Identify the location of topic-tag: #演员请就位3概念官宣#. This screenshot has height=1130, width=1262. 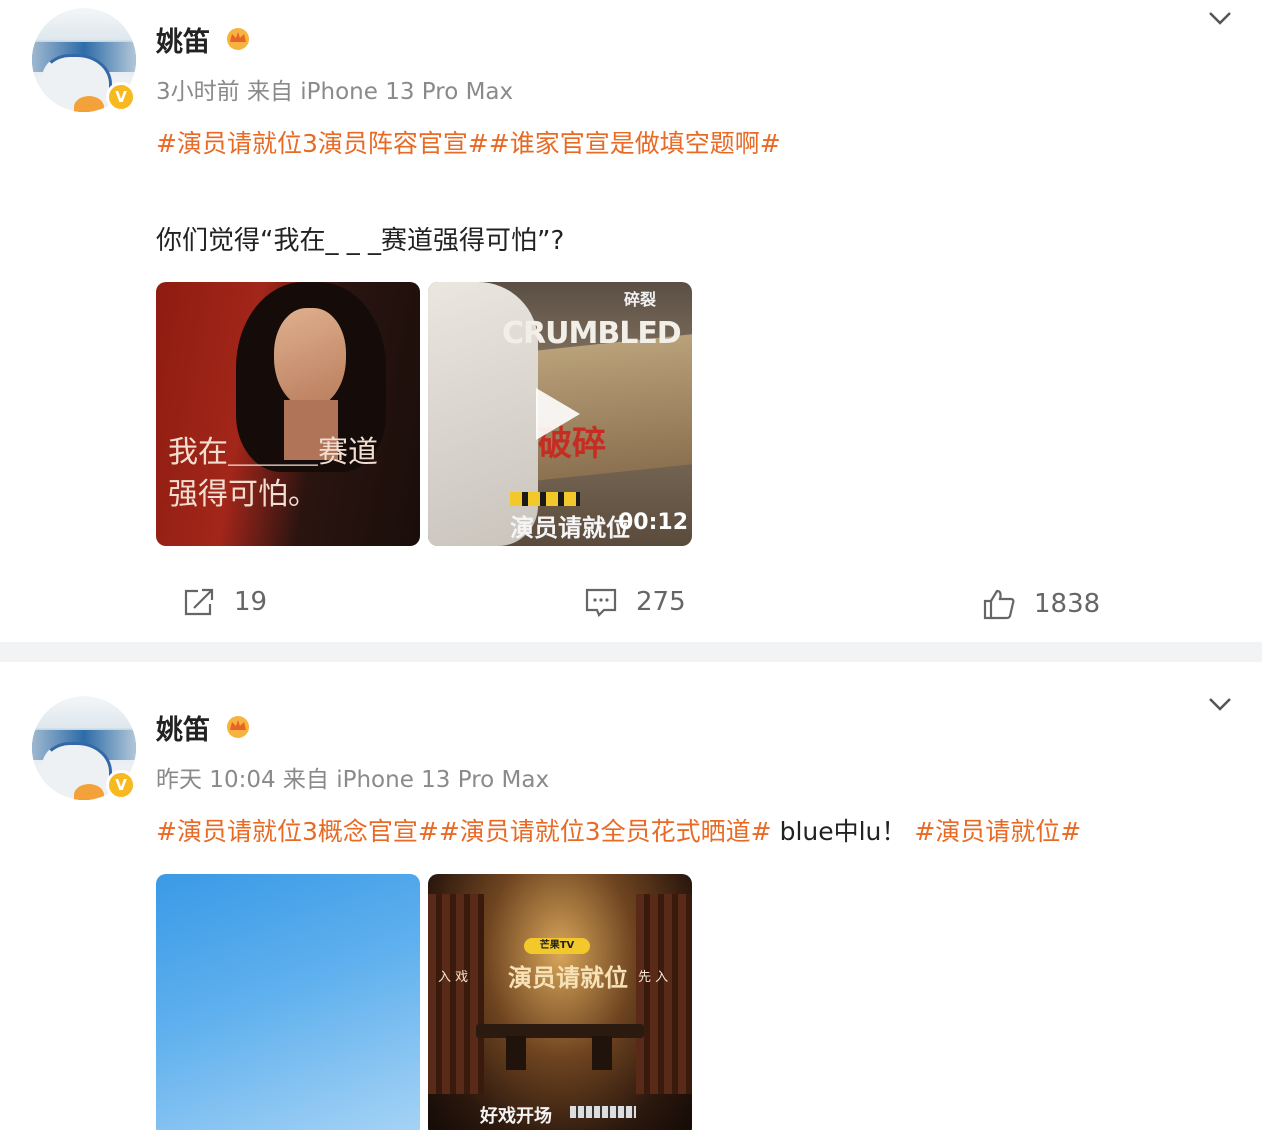
(297, 831).